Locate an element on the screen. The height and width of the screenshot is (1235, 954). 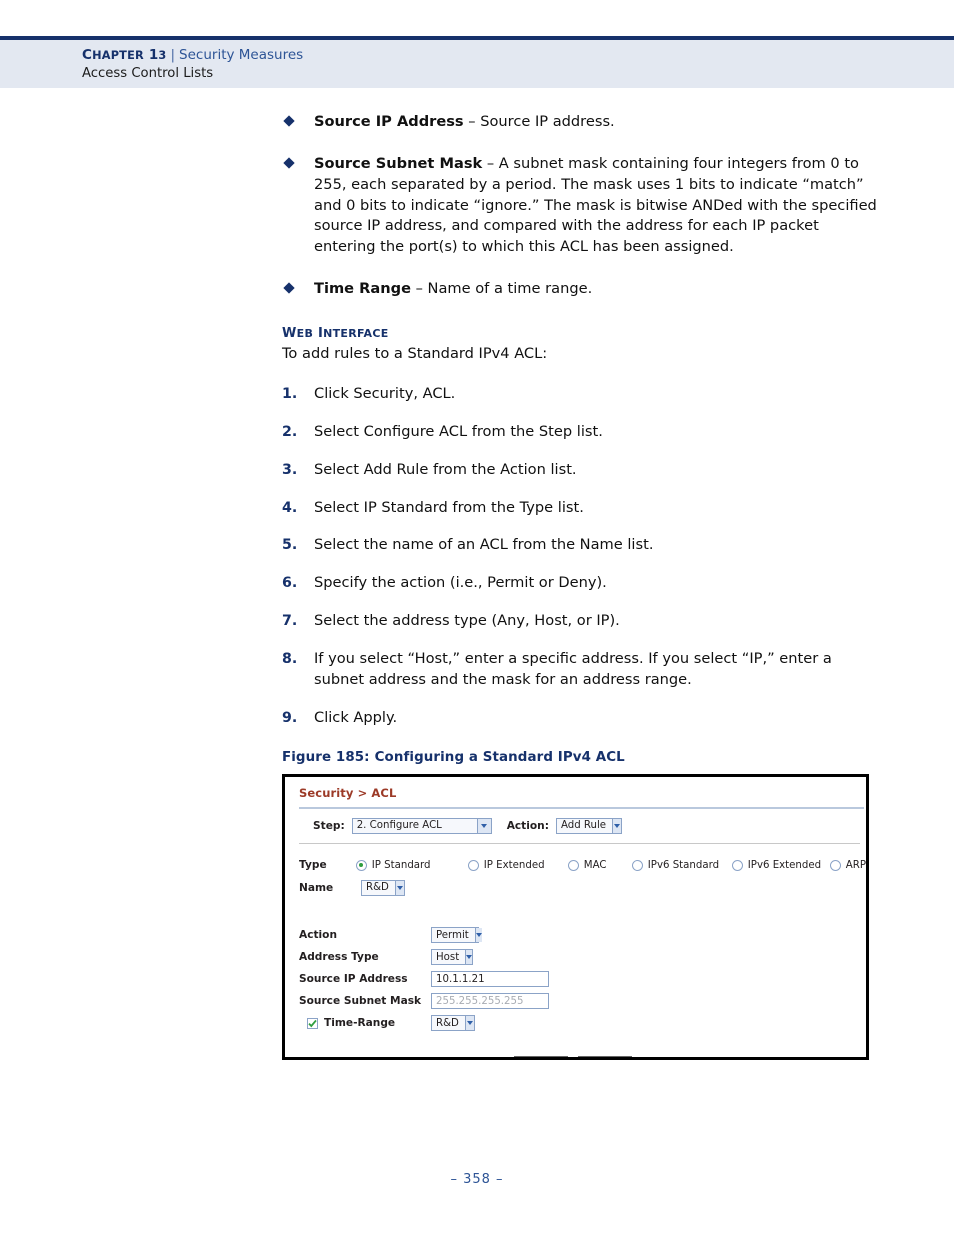
action-label: Action: is located at coordinates (527, 825).